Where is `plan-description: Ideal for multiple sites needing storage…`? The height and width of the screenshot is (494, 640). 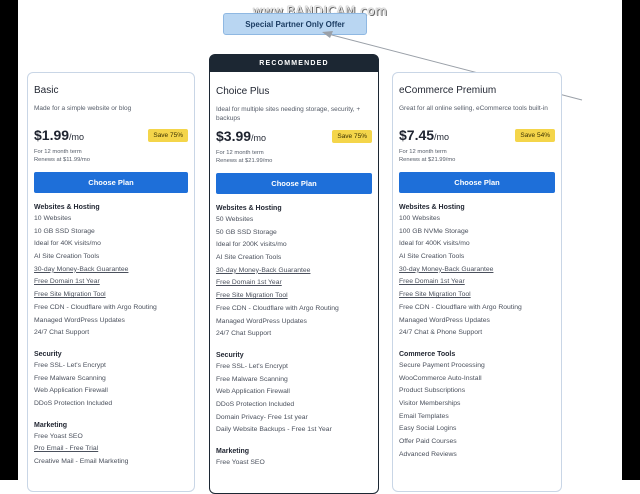 plan-description: Ideal for multiple sites needing storage… is located at coordinates (288, 114).